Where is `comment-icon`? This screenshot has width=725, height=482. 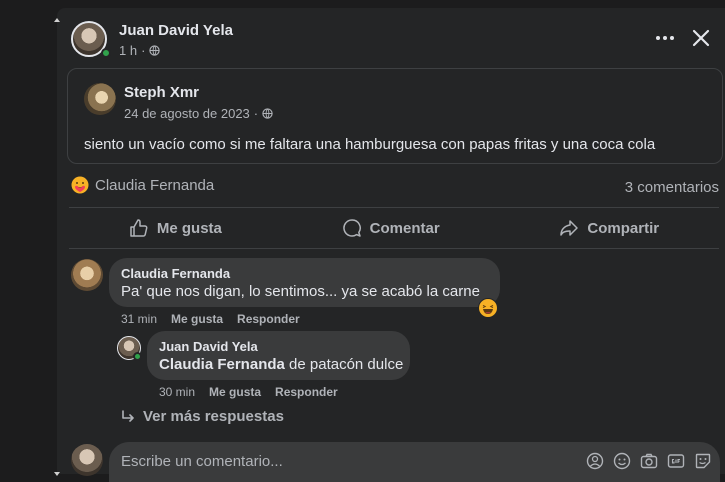
comment-icon is located at coordinates (351, 228).